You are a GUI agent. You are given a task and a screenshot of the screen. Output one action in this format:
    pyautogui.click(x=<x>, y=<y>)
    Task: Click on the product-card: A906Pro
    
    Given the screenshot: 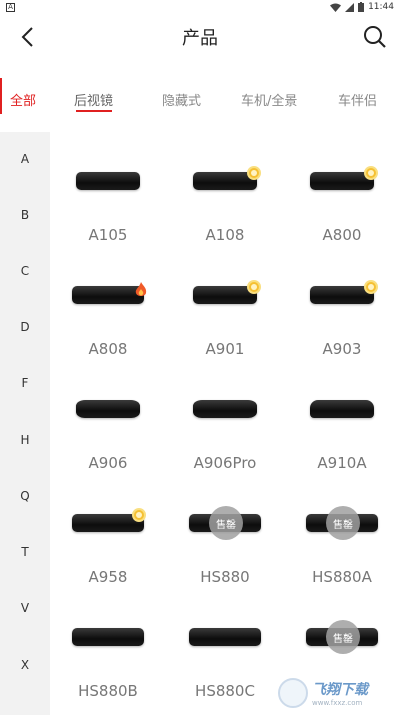 What is the action you would take?
    pyautogui.click(x=225, y=416)
    